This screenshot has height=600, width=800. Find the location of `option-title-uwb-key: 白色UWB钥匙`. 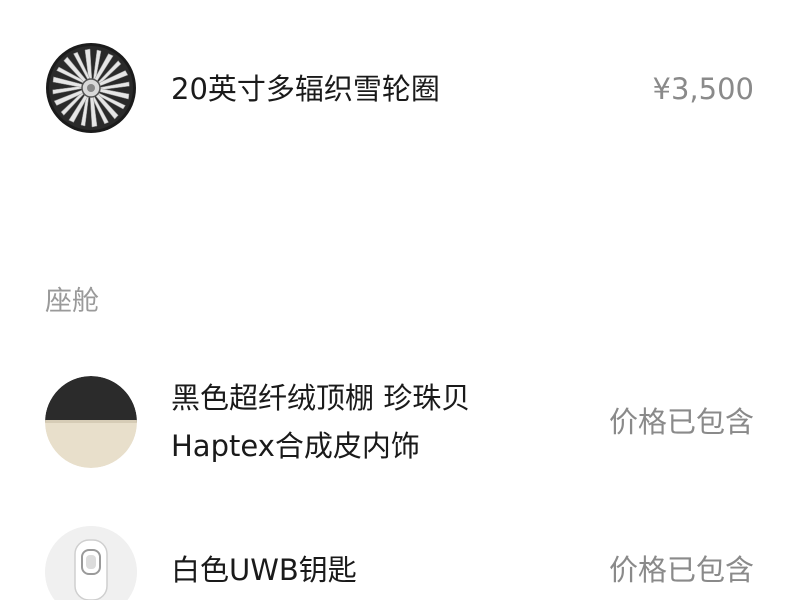

option-title-uwb-key: 白色UWB钥匙 is located at coordinates (264, 570).